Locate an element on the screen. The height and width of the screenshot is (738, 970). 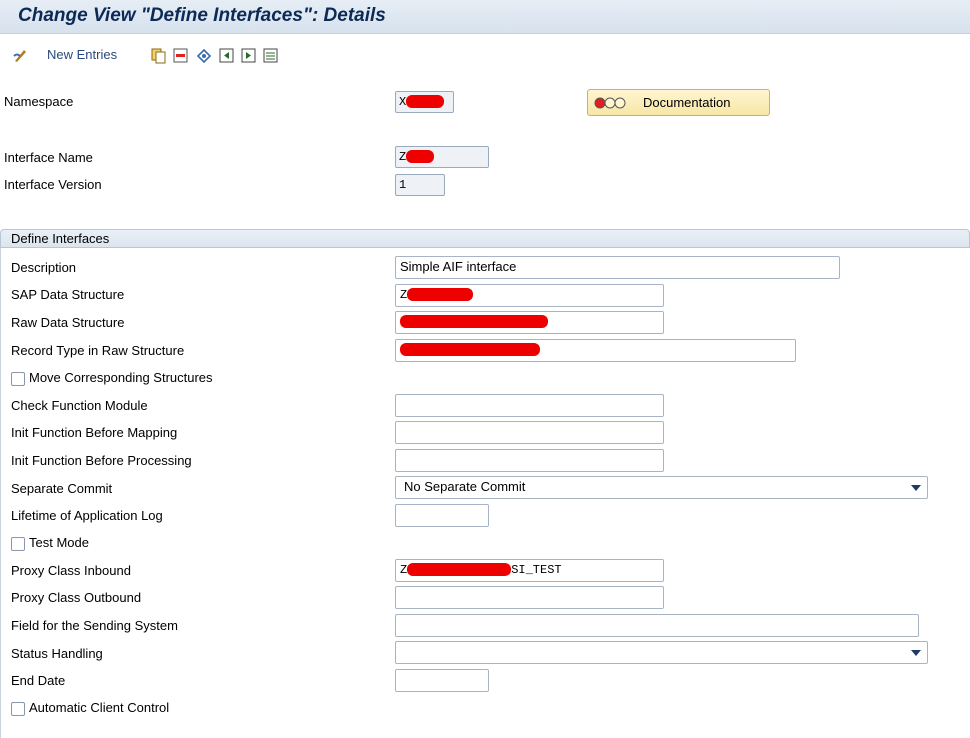
documentation-label: Documentation is located at coordinates (687, 102).